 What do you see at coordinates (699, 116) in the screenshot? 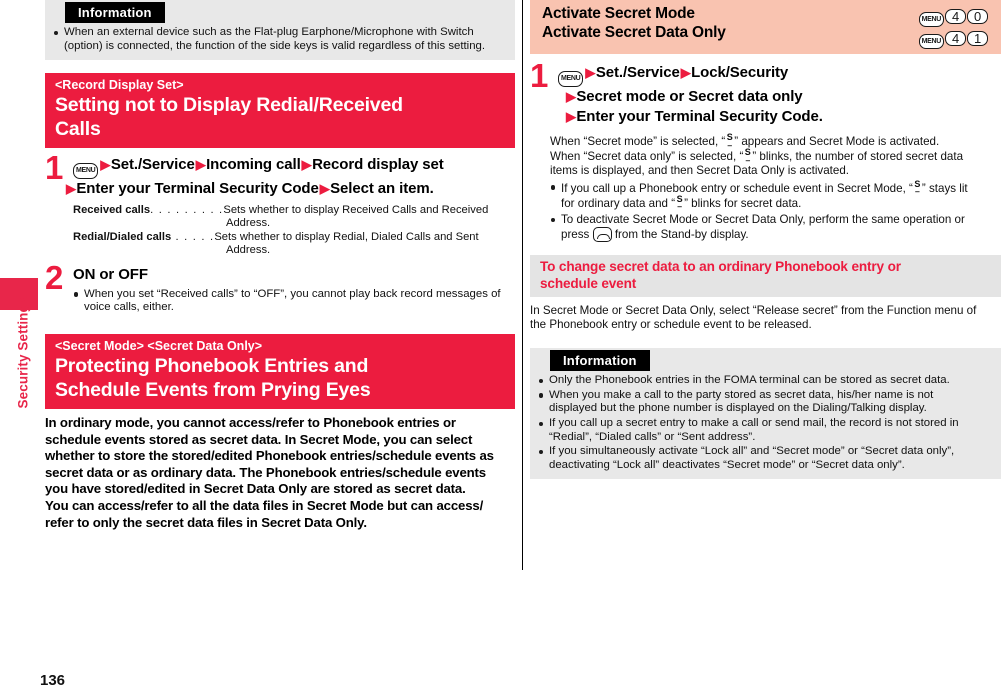
I see `right-step-target-d: Enter your Terminal Security Code.` at bounding box center [699, 116].